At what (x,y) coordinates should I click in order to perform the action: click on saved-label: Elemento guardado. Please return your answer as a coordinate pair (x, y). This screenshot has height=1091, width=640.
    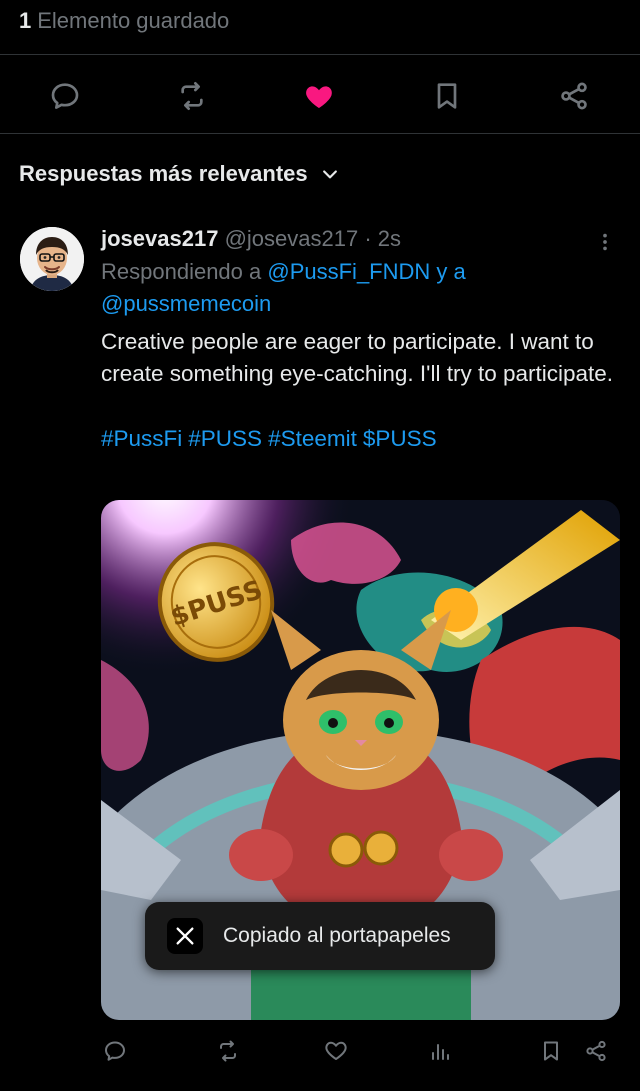
    Looking at the image, I should click on (133, 20).